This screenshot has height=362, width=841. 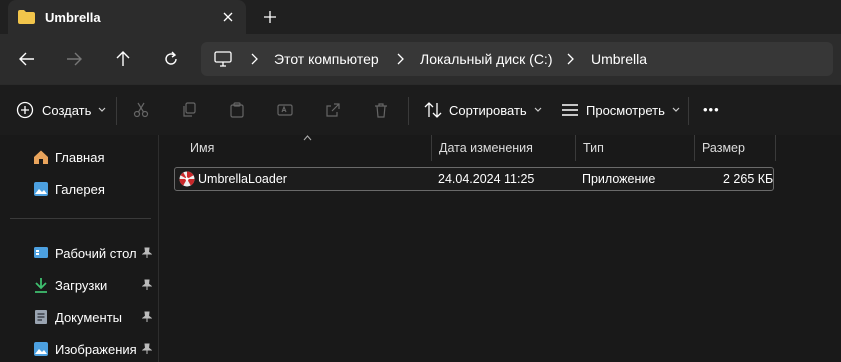 What do you see at coordinates (127, 17) in the screenshot?
I see `tab-umbrella: Umbrella` at bounding box center [127, 17].